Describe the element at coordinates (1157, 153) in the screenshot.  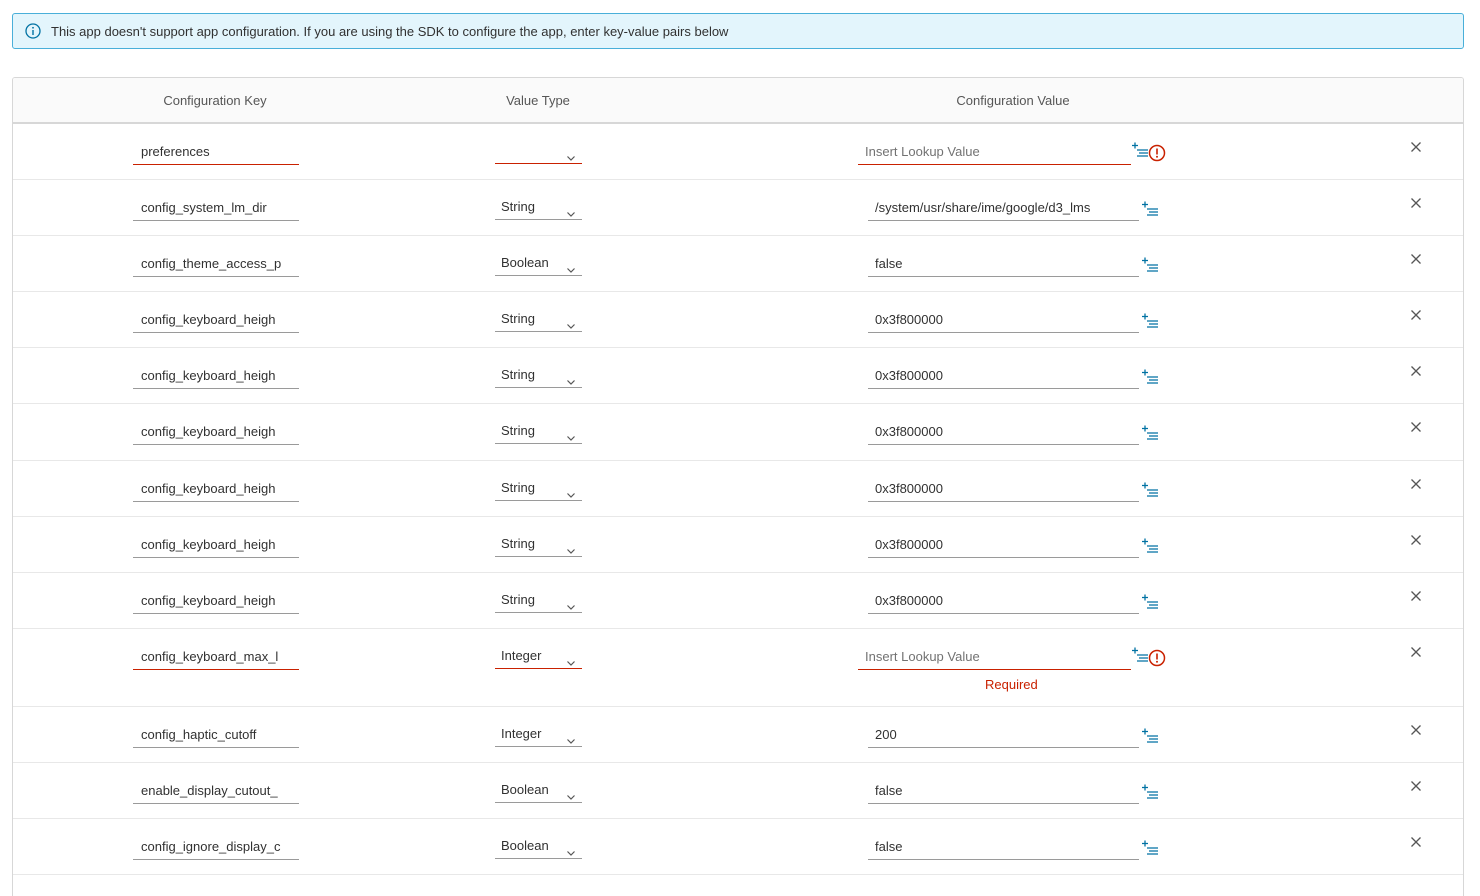
I see `exclamation-circle-icon` at that location.